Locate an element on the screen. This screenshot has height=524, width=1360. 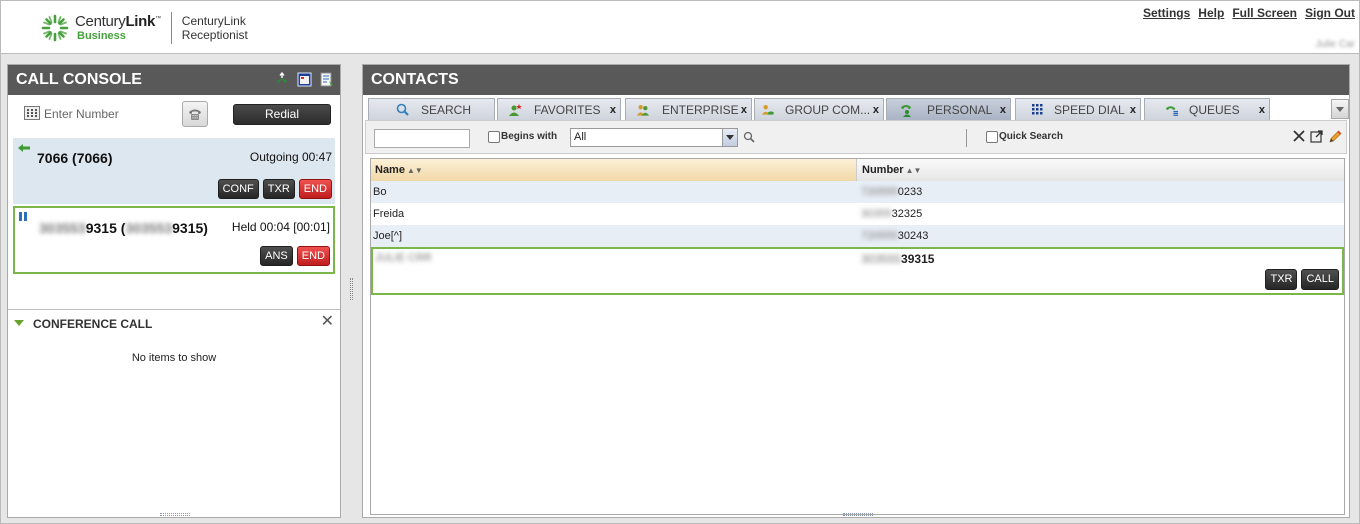
call-console-header-icons is located at coordinates (304, 79).